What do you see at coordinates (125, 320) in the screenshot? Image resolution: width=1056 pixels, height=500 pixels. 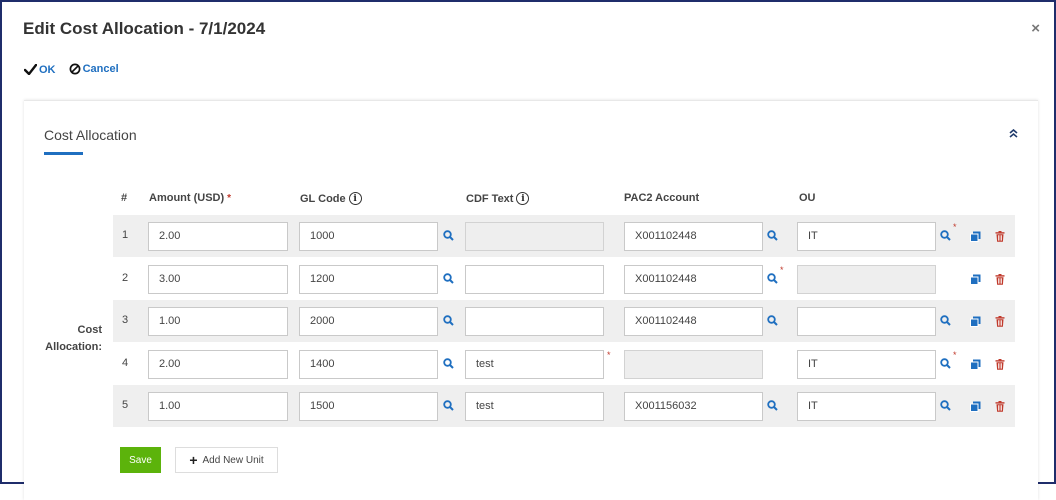 I see `row-number: 3` at bounding box center [125, 320].